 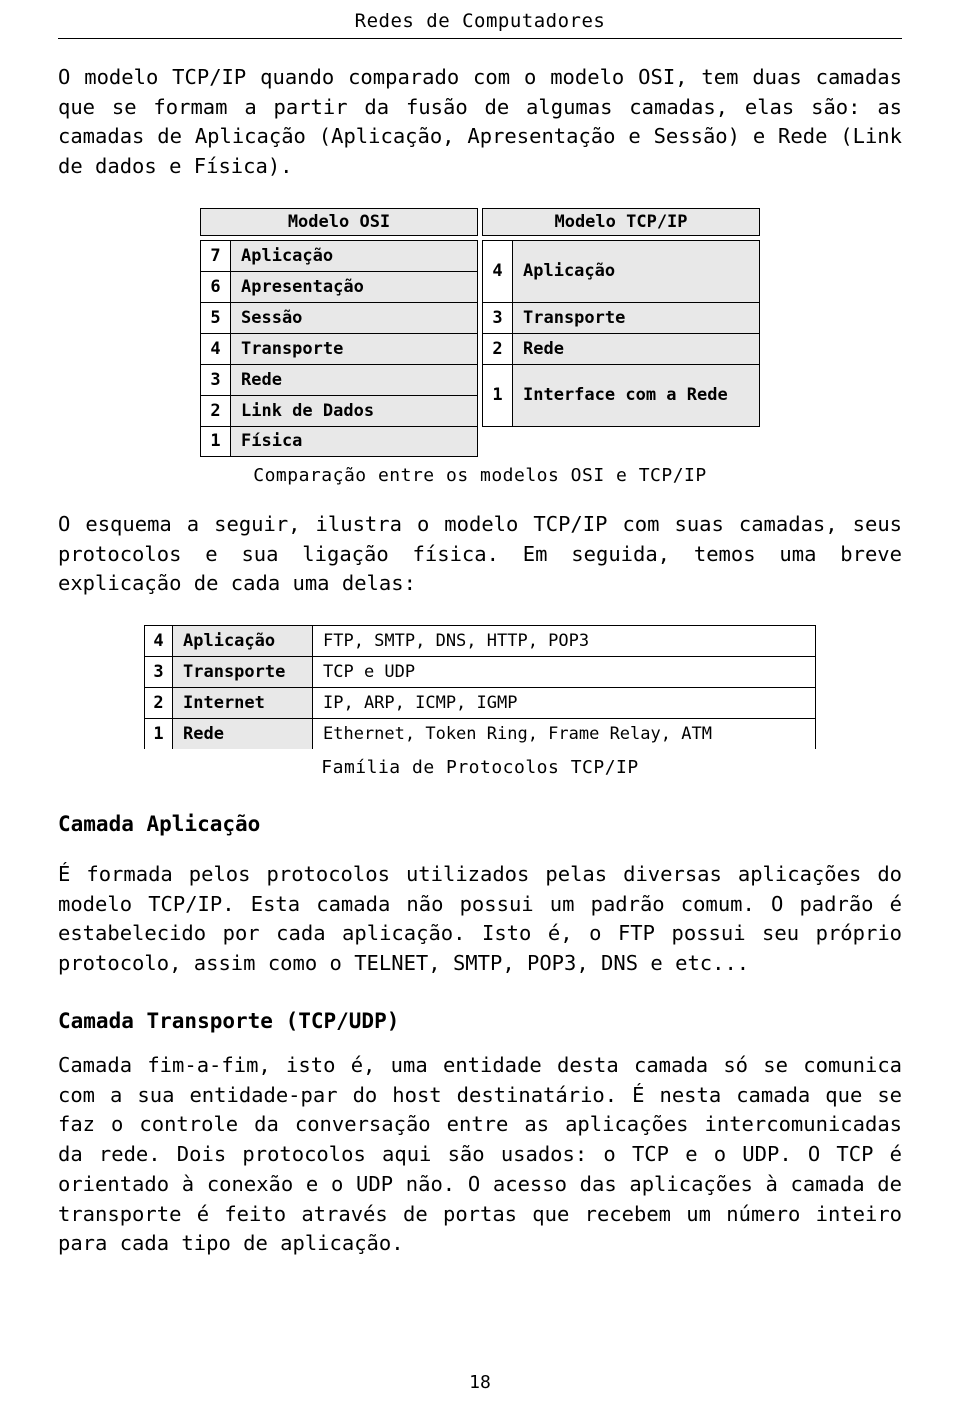 I want to click on protocol-list: Ethernet, Token Ring, Frame Relay, ATM, so click(x=564, y=734).